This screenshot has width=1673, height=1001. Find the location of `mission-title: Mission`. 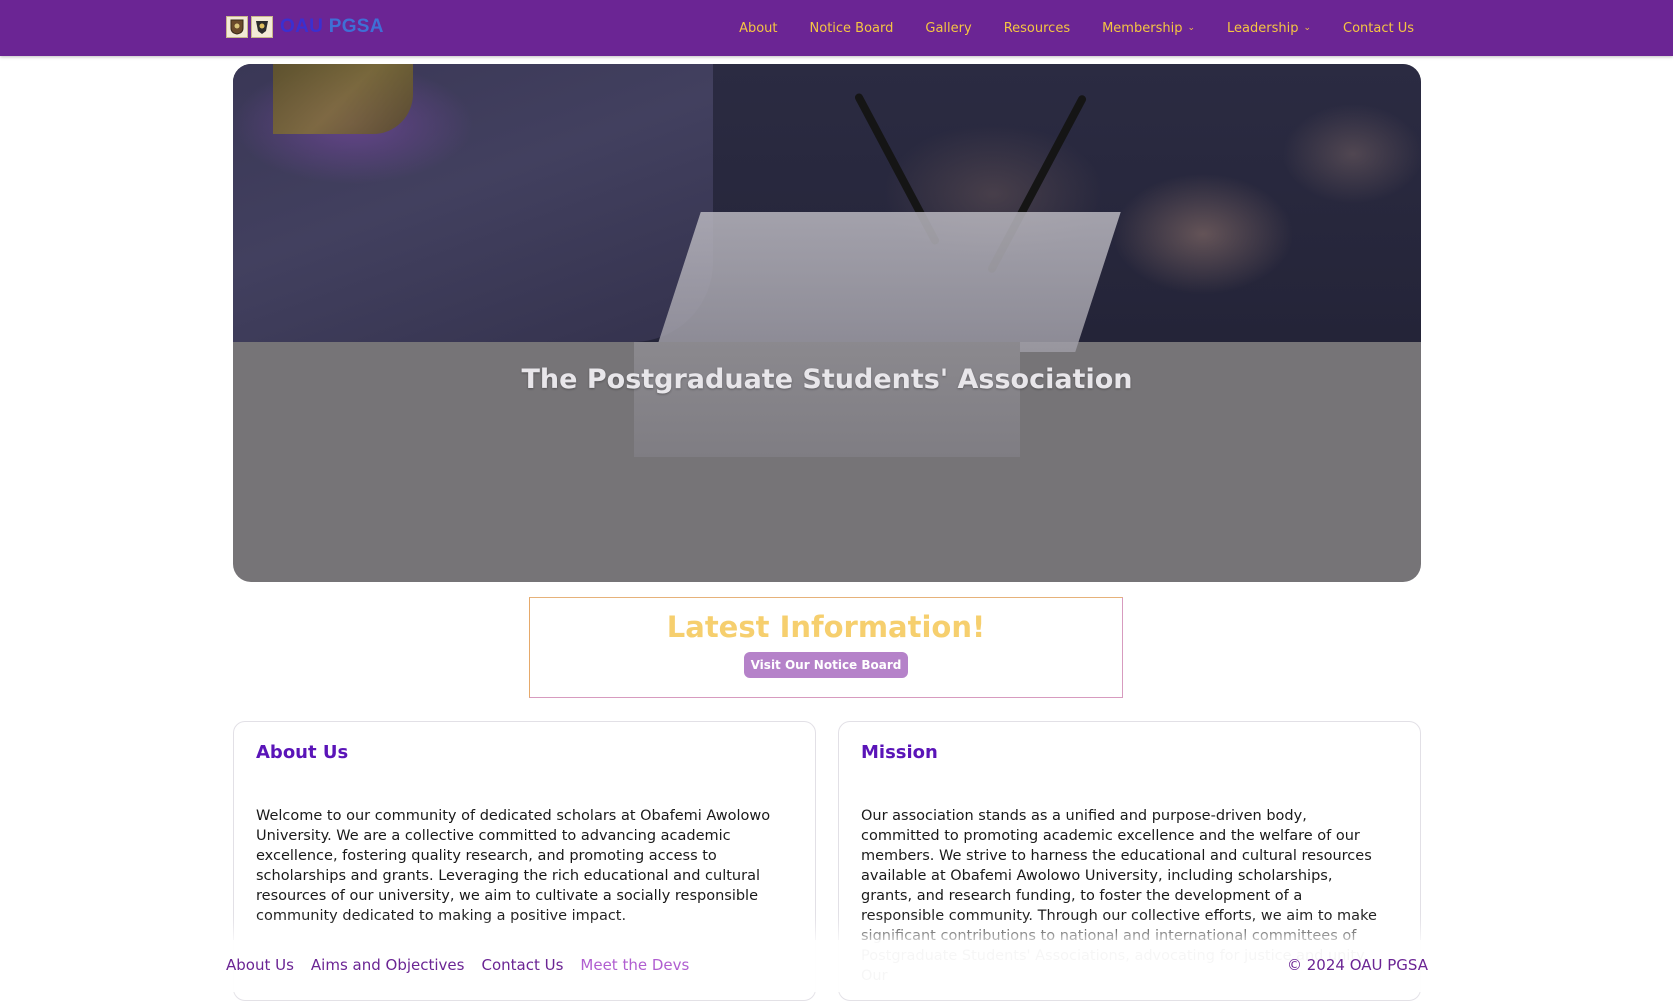

mission-title: Mission is located at coordinates (899, 752).